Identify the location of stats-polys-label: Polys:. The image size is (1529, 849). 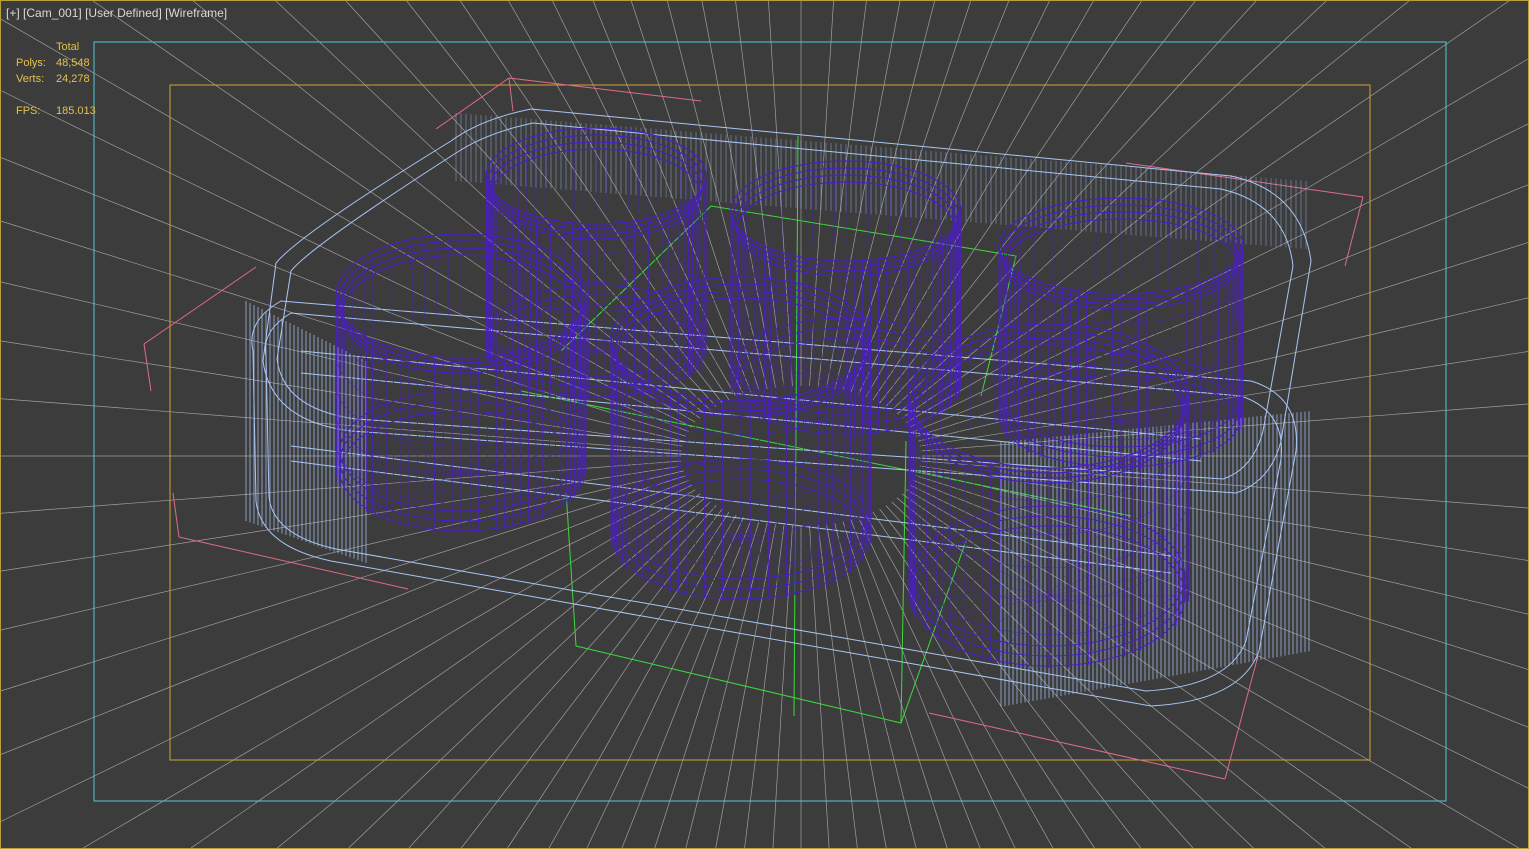
(31, 63).